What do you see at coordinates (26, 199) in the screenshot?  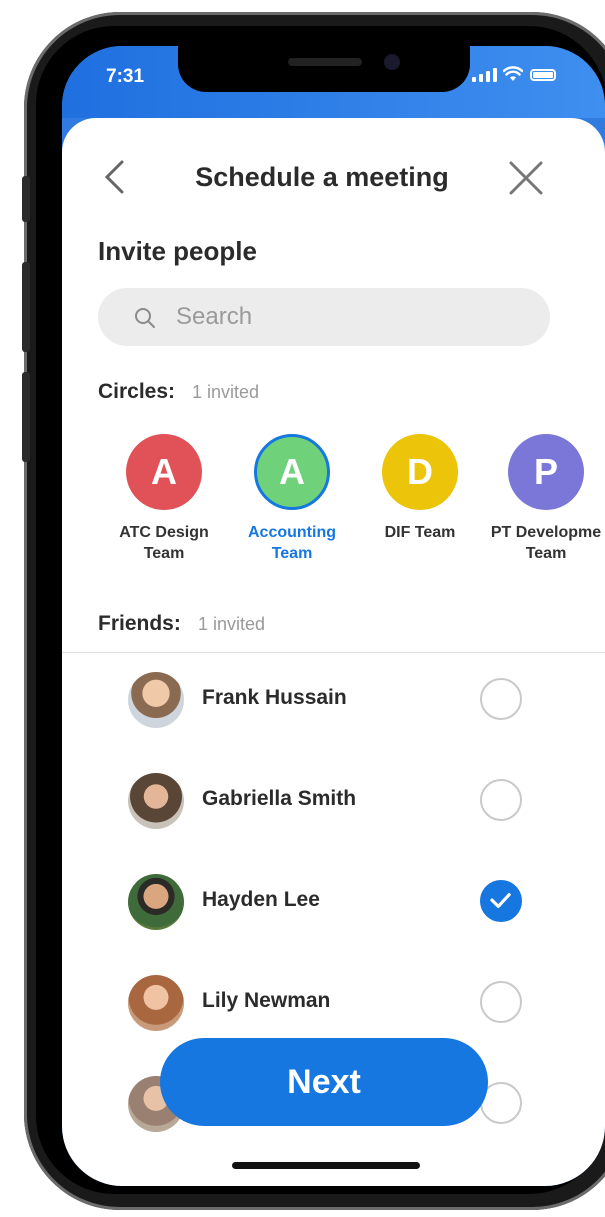 I see `mute-switch` at bounding box center [26, 199].